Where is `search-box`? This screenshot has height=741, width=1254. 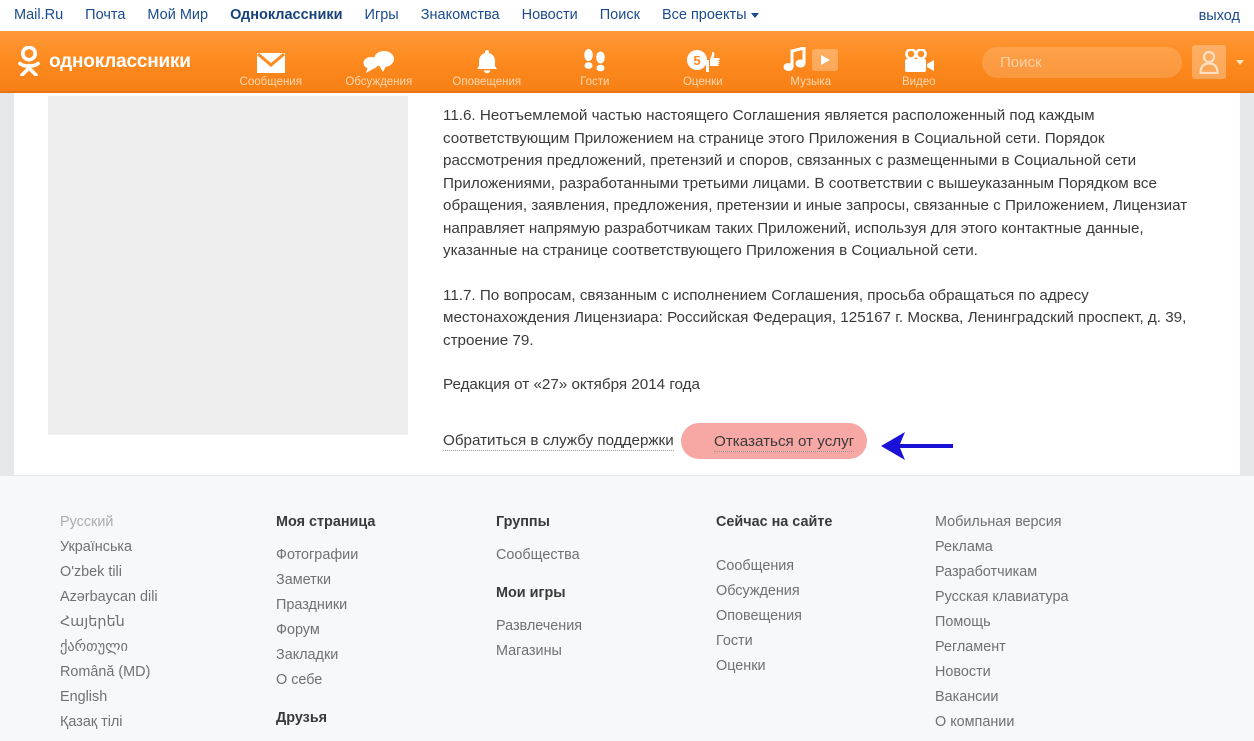 search-box is located at coordinates (1091, 62).